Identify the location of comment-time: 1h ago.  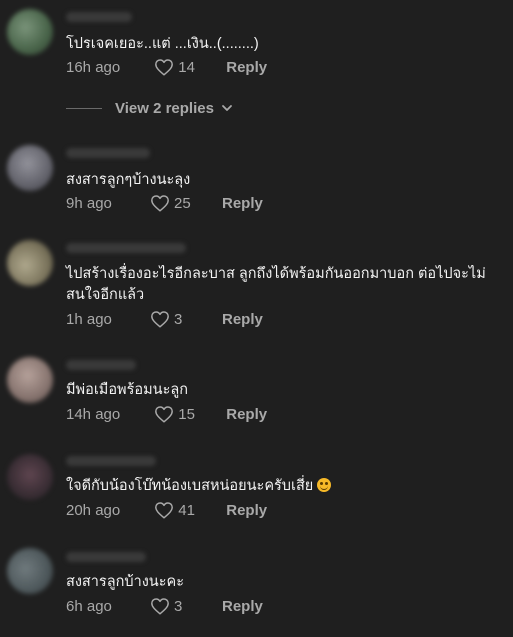
(89, 319).